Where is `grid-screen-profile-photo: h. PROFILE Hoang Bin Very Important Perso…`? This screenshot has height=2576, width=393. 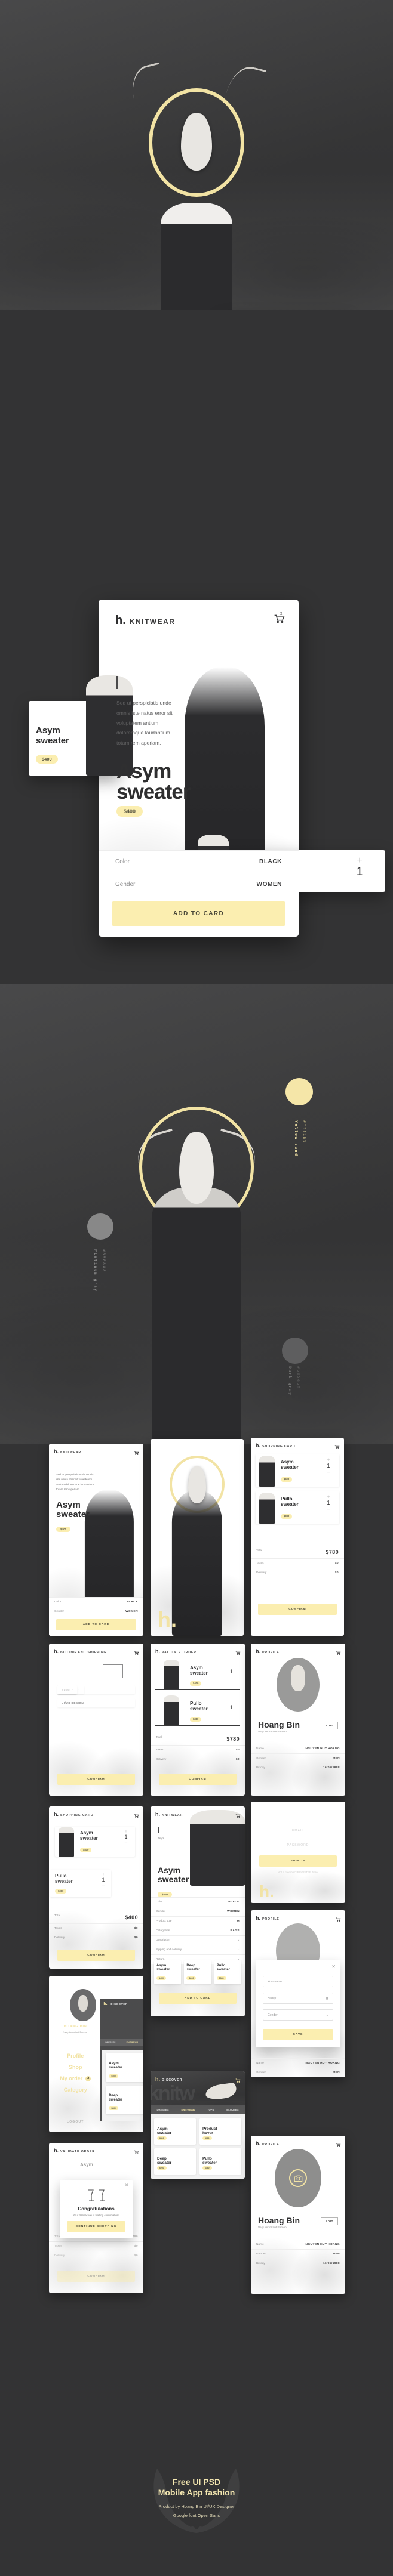 grid-screen-profile-photo: h. PROFILE Hoang Bin Very Important Perso… is located at coordinates (298, 2215).